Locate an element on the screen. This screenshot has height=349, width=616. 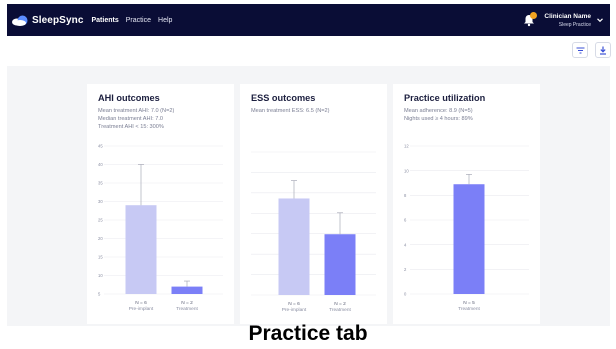
user-info: Clinician Name Sleep Practice is located at coordinates (567, 20).